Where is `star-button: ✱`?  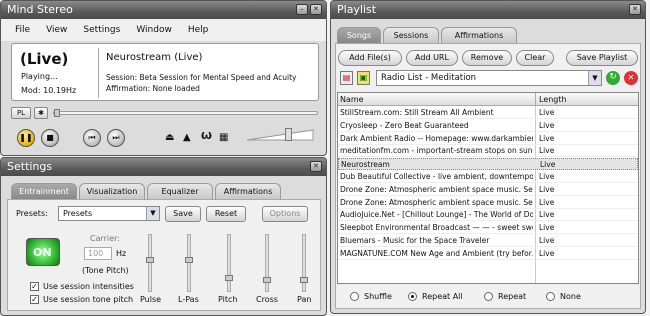
star-button: ✱ is located at coordinates (41, 113).